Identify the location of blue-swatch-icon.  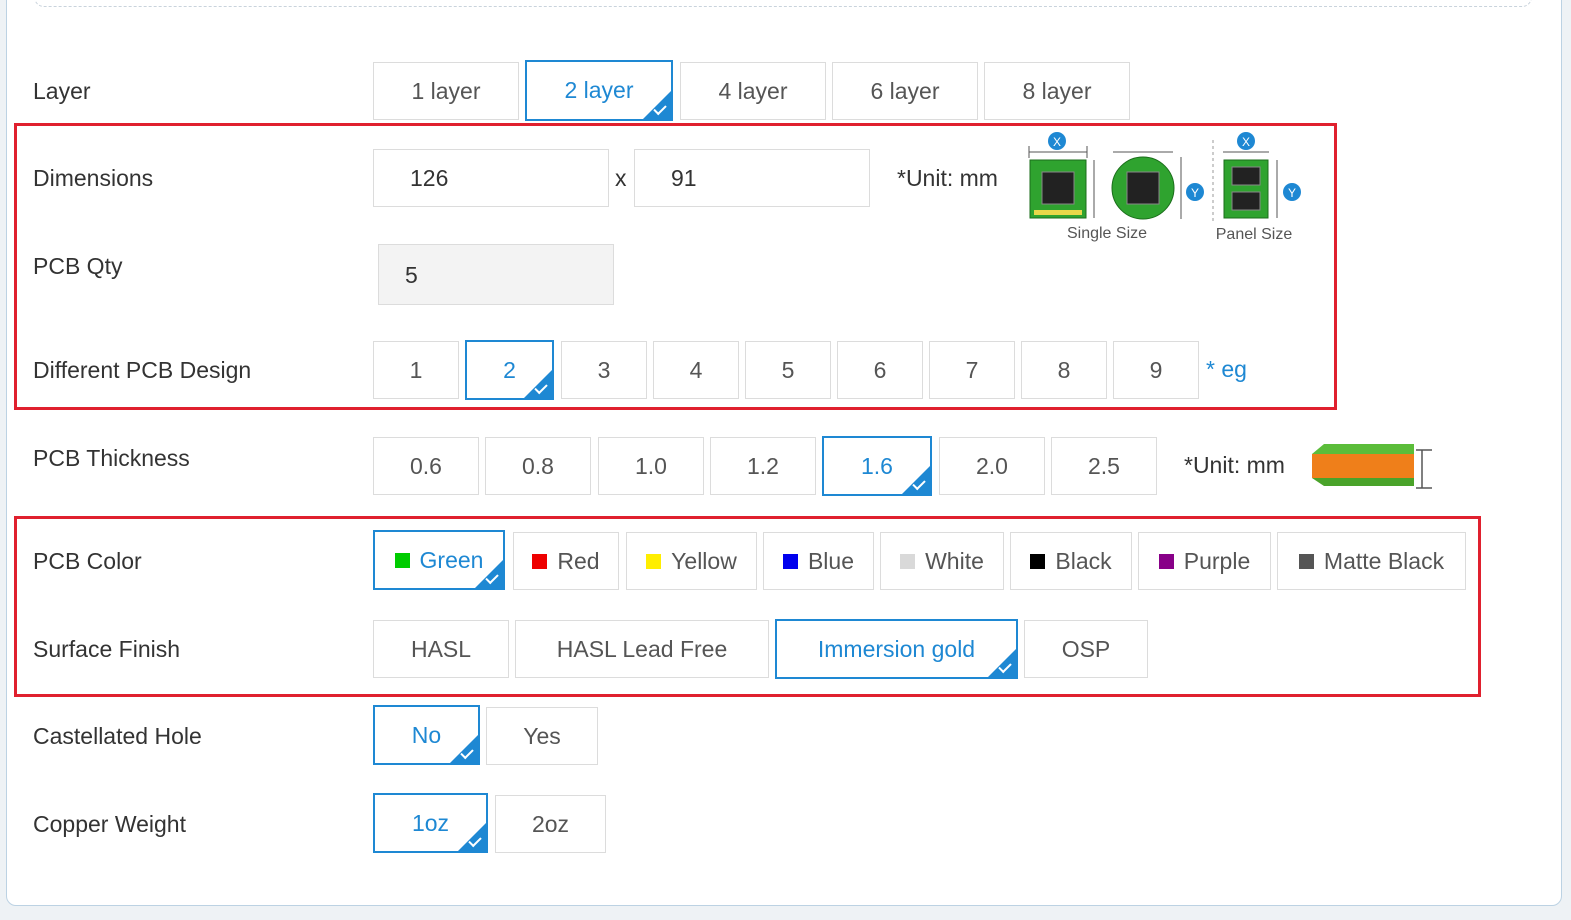
(790, 561).